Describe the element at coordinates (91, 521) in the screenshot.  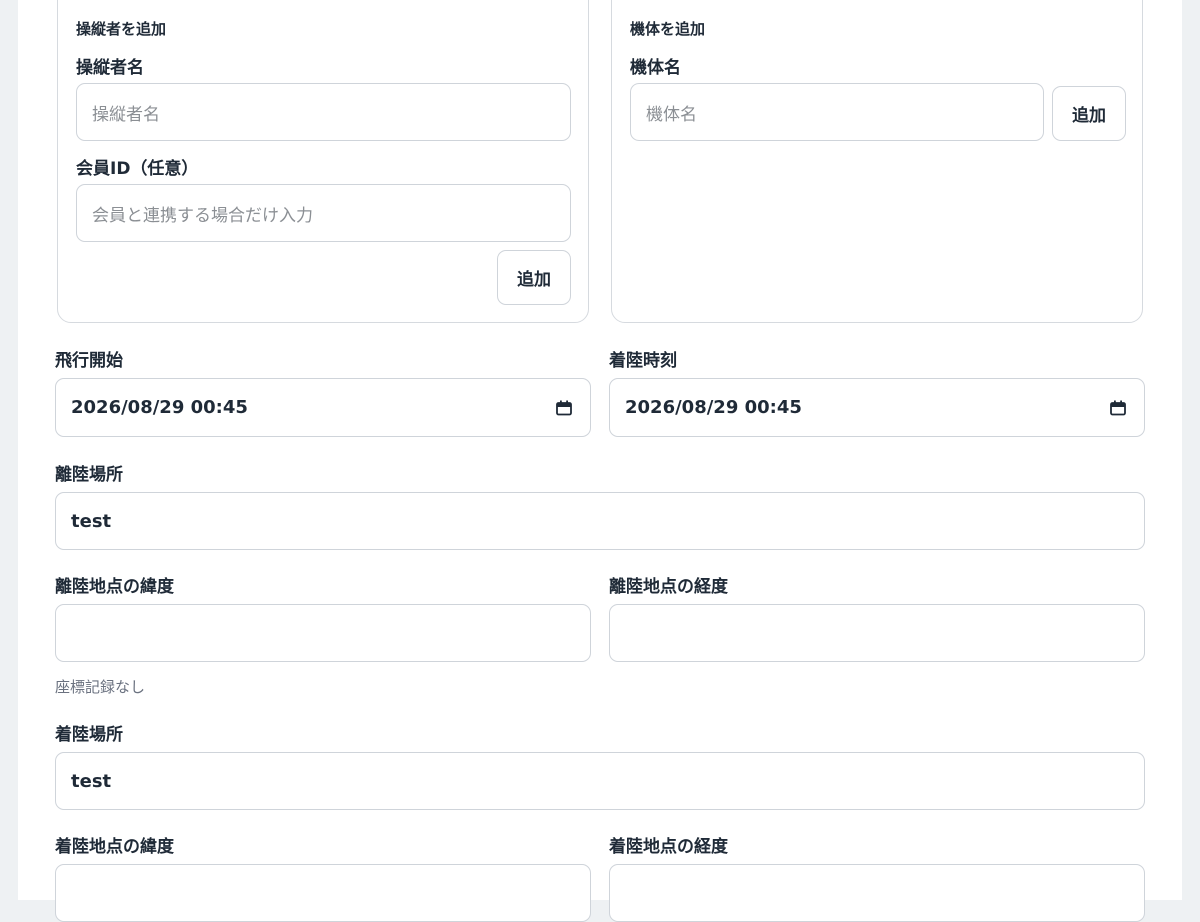
I see `takeoff-place-value: test` at that location.